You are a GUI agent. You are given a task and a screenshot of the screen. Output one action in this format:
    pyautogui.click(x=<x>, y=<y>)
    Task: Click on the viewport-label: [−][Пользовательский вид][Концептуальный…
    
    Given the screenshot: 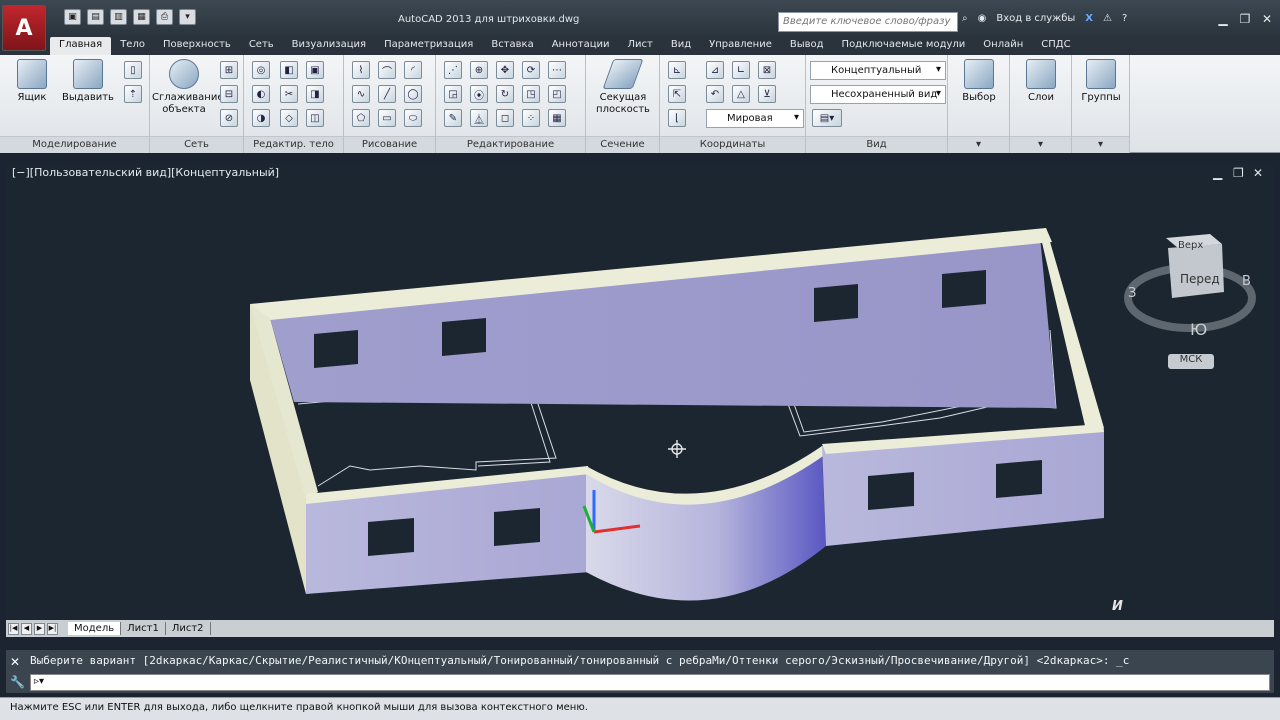 What is the action you would take?
    pyautogui.click(x=145, y=172)
    